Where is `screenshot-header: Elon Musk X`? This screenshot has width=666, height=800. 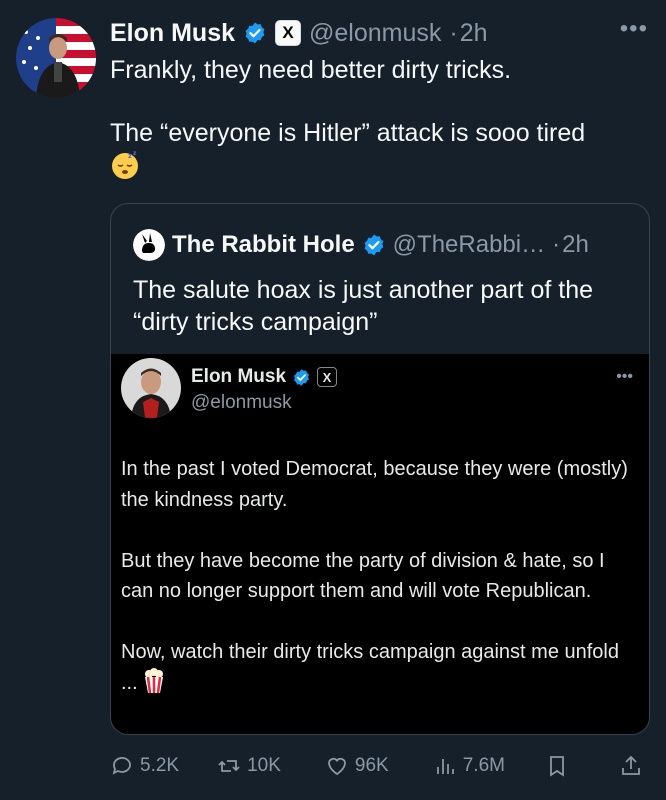 screenshot-header: Elon Musk X is located at coordinates (264, 377).